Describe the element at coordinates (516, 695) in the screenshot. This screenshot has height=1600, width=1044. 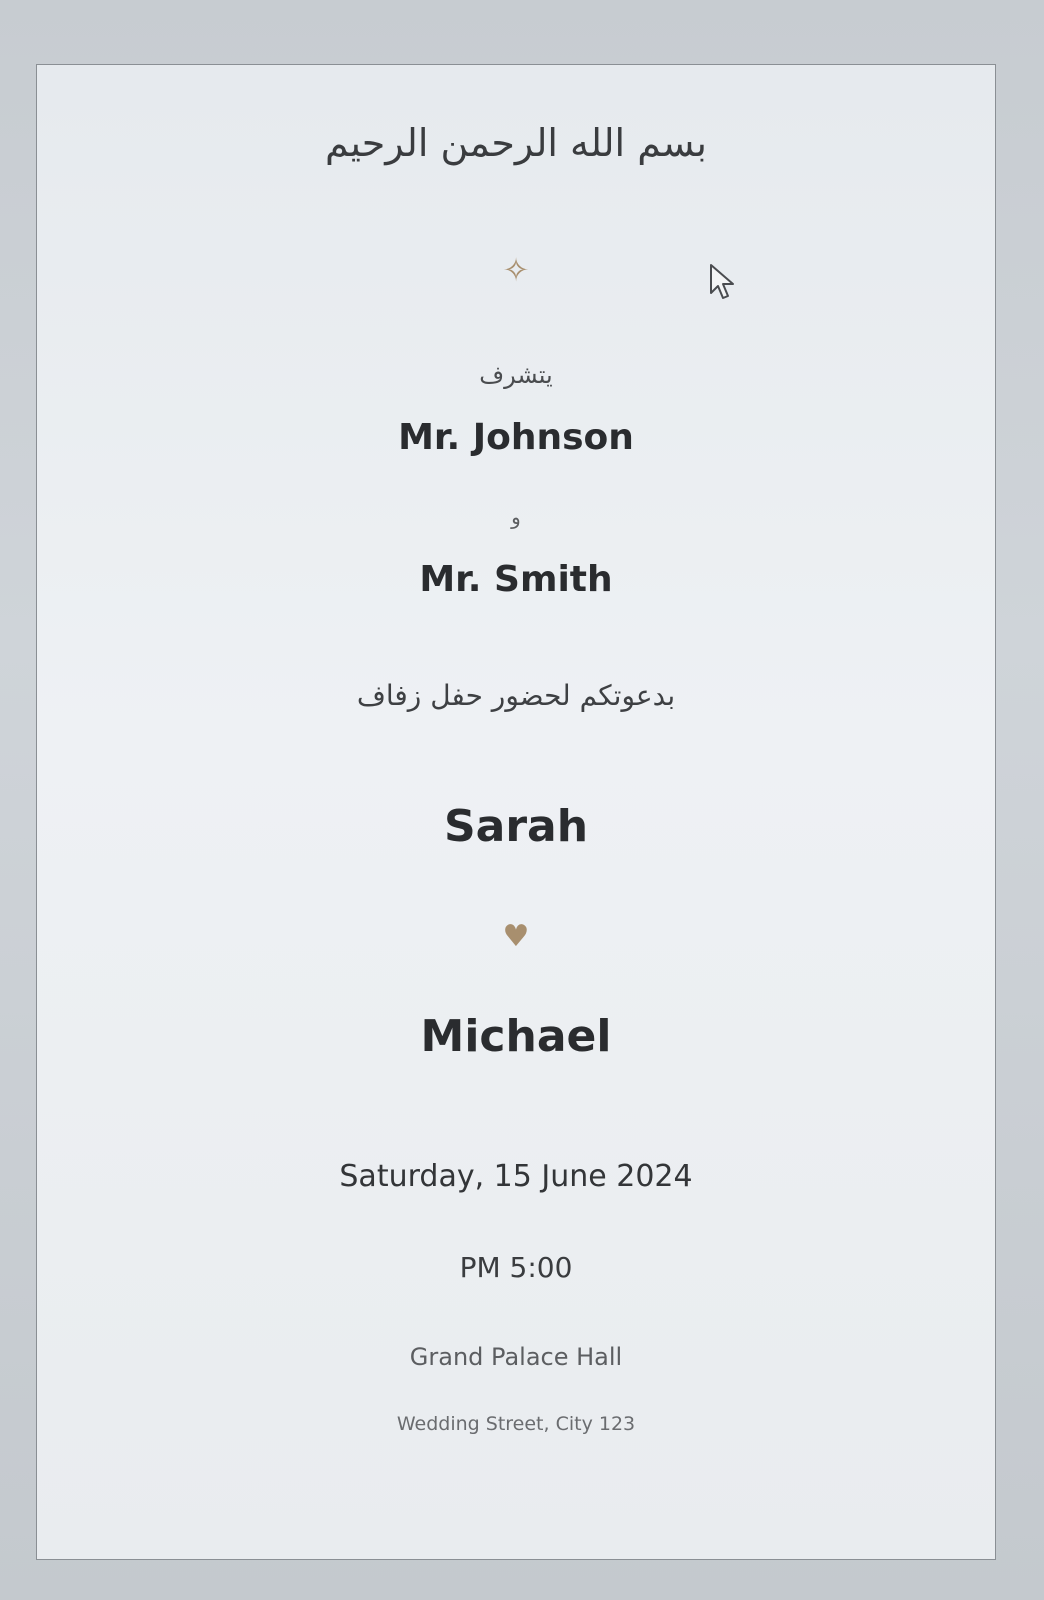
I see `invite-text: بدعوتكم لحضور حفل زفاف` at that location.